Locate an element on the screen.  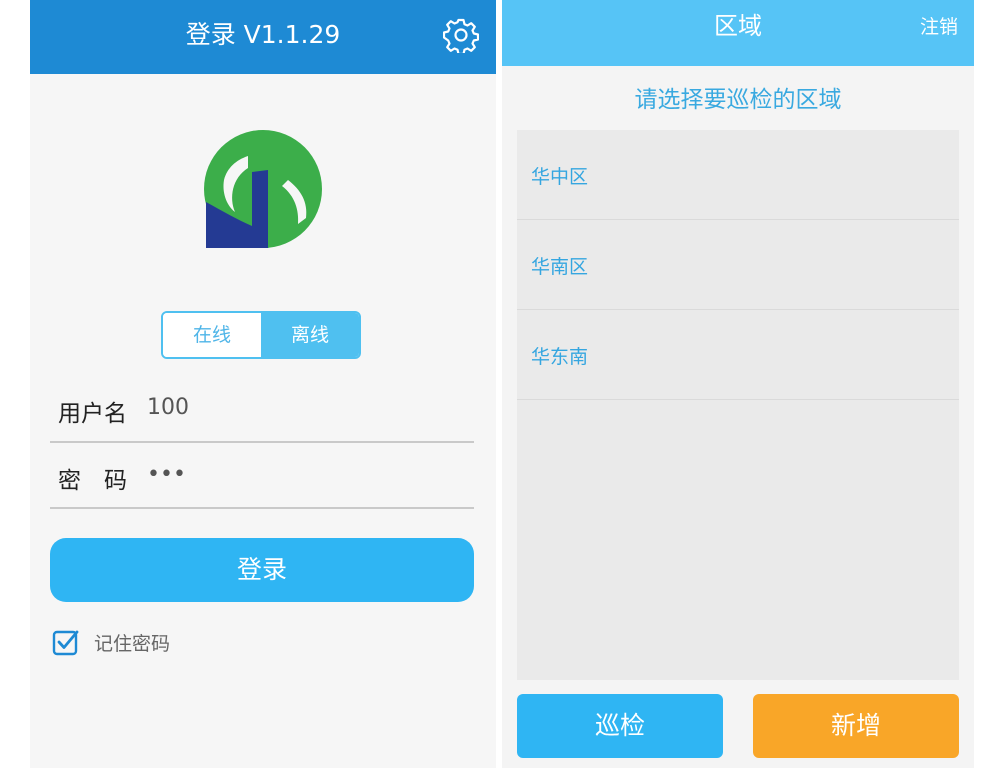
region-item: 华中区 is located at coordinates (738, 175).